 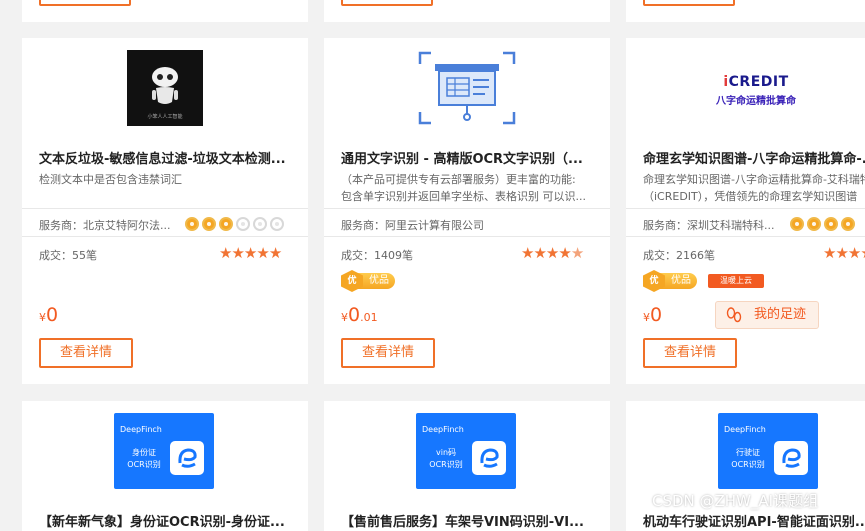 I want to click on product-desc: 检测文本中是否包含违禁词汇, so click(x=168, y=179).